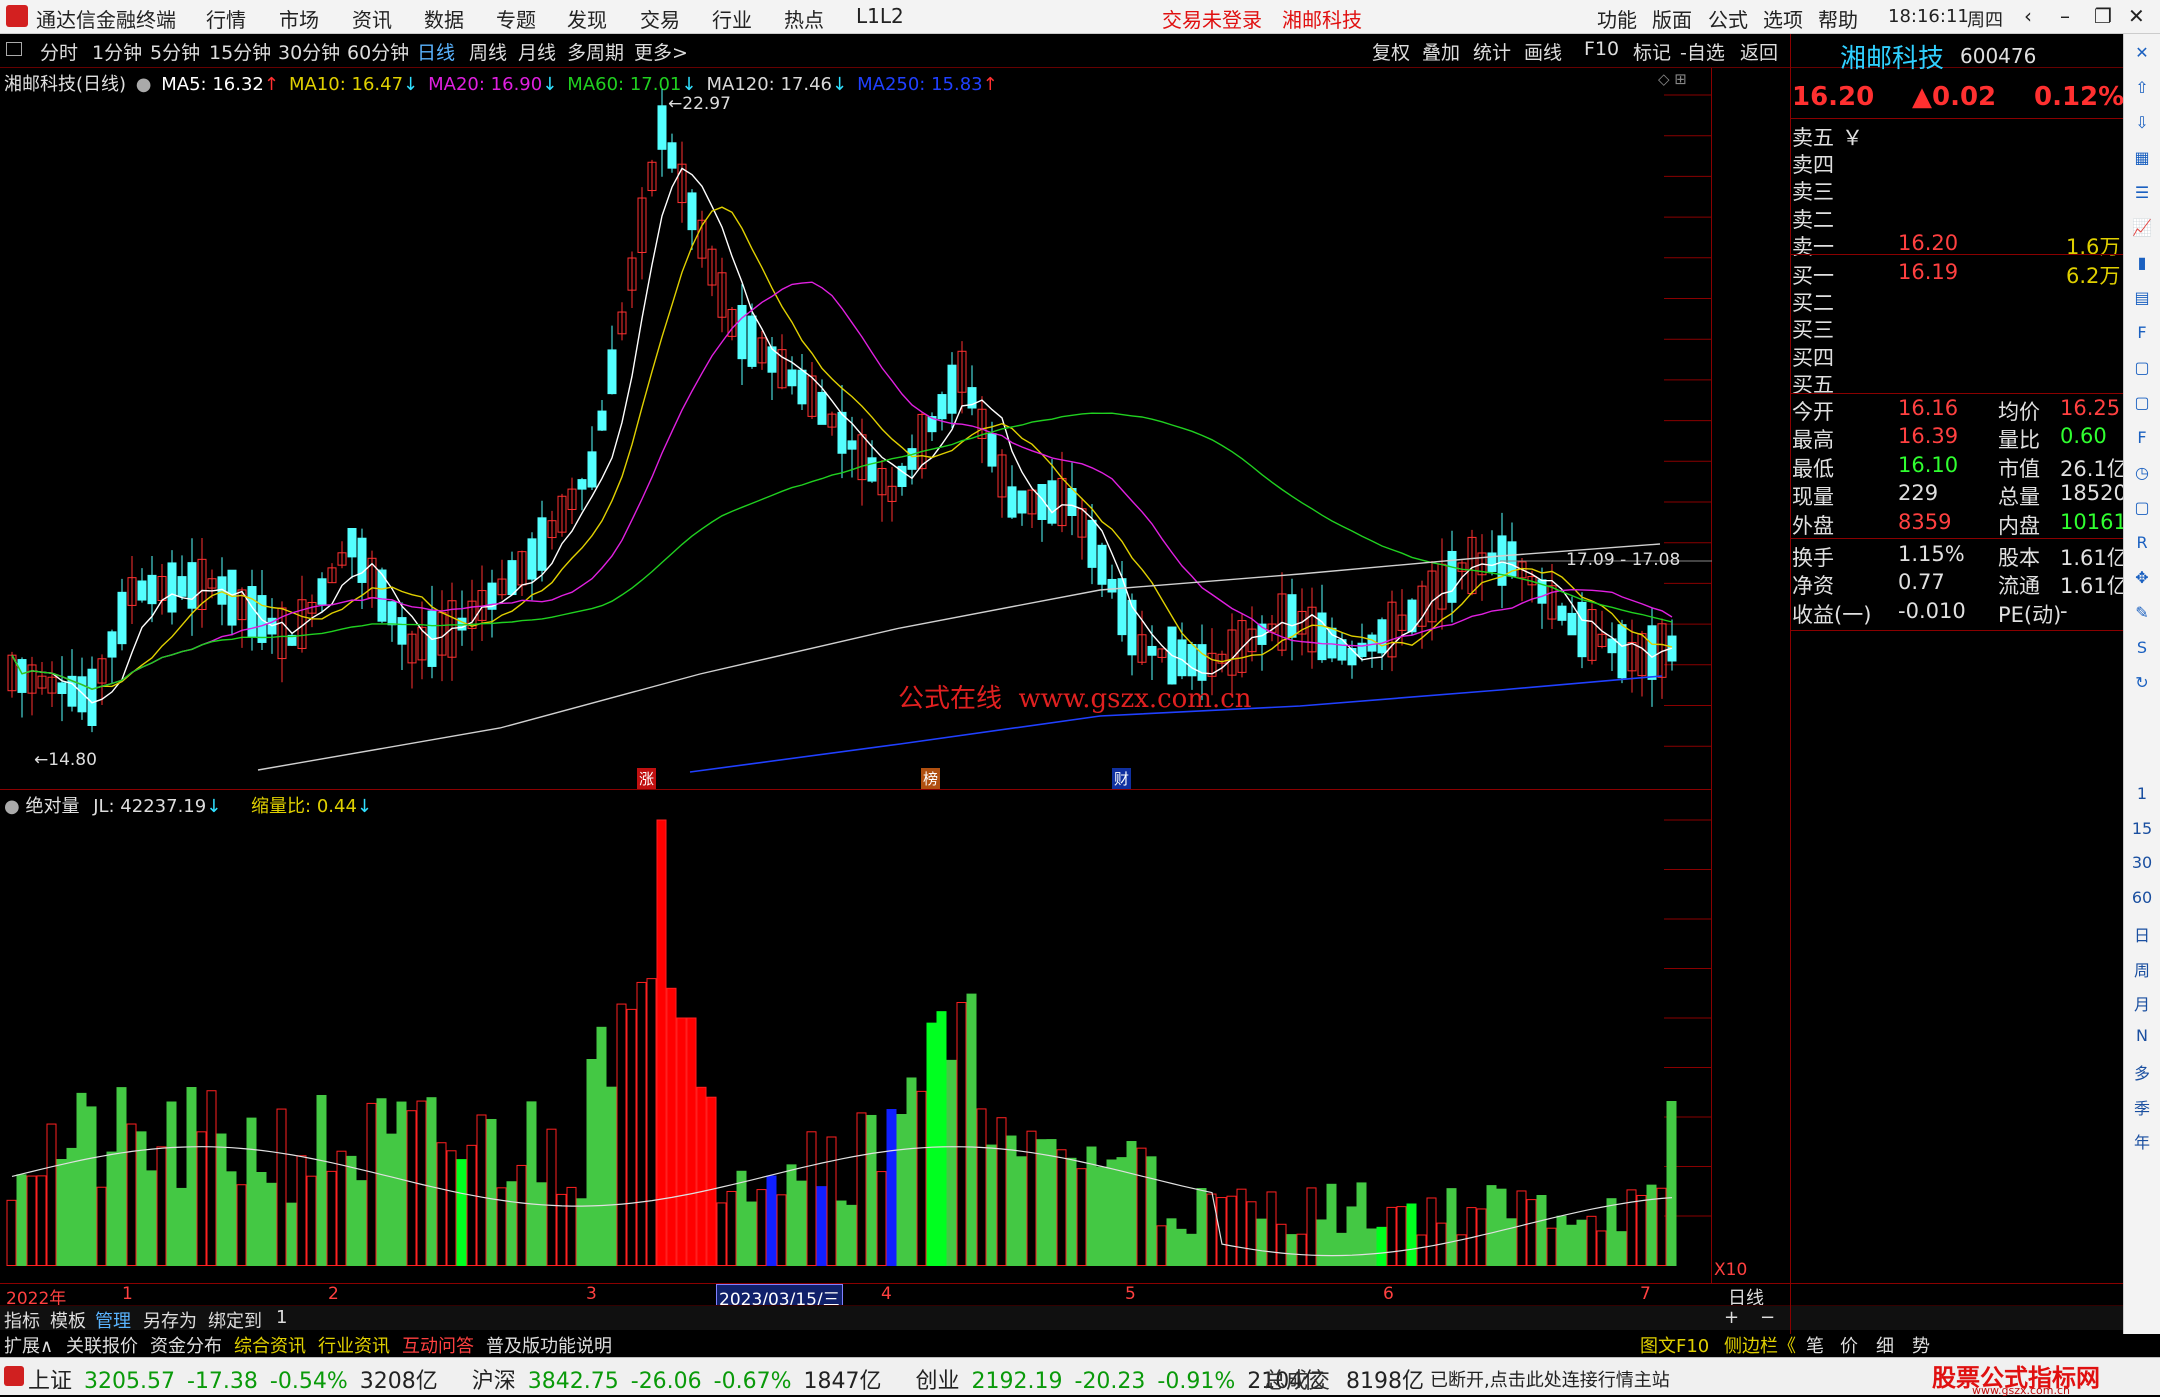  I want to click on marker-cai: 财, so click(1122, 778).